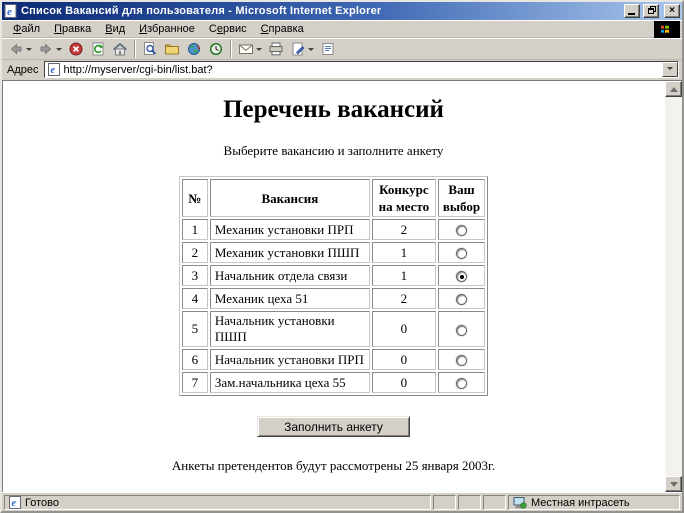 The width and height of the screenshot is (684, 513). What do you see at coordinates (282, 29) in the screenshot?
I see `menu-item-help: Справка` at bounding box center [282, 29].